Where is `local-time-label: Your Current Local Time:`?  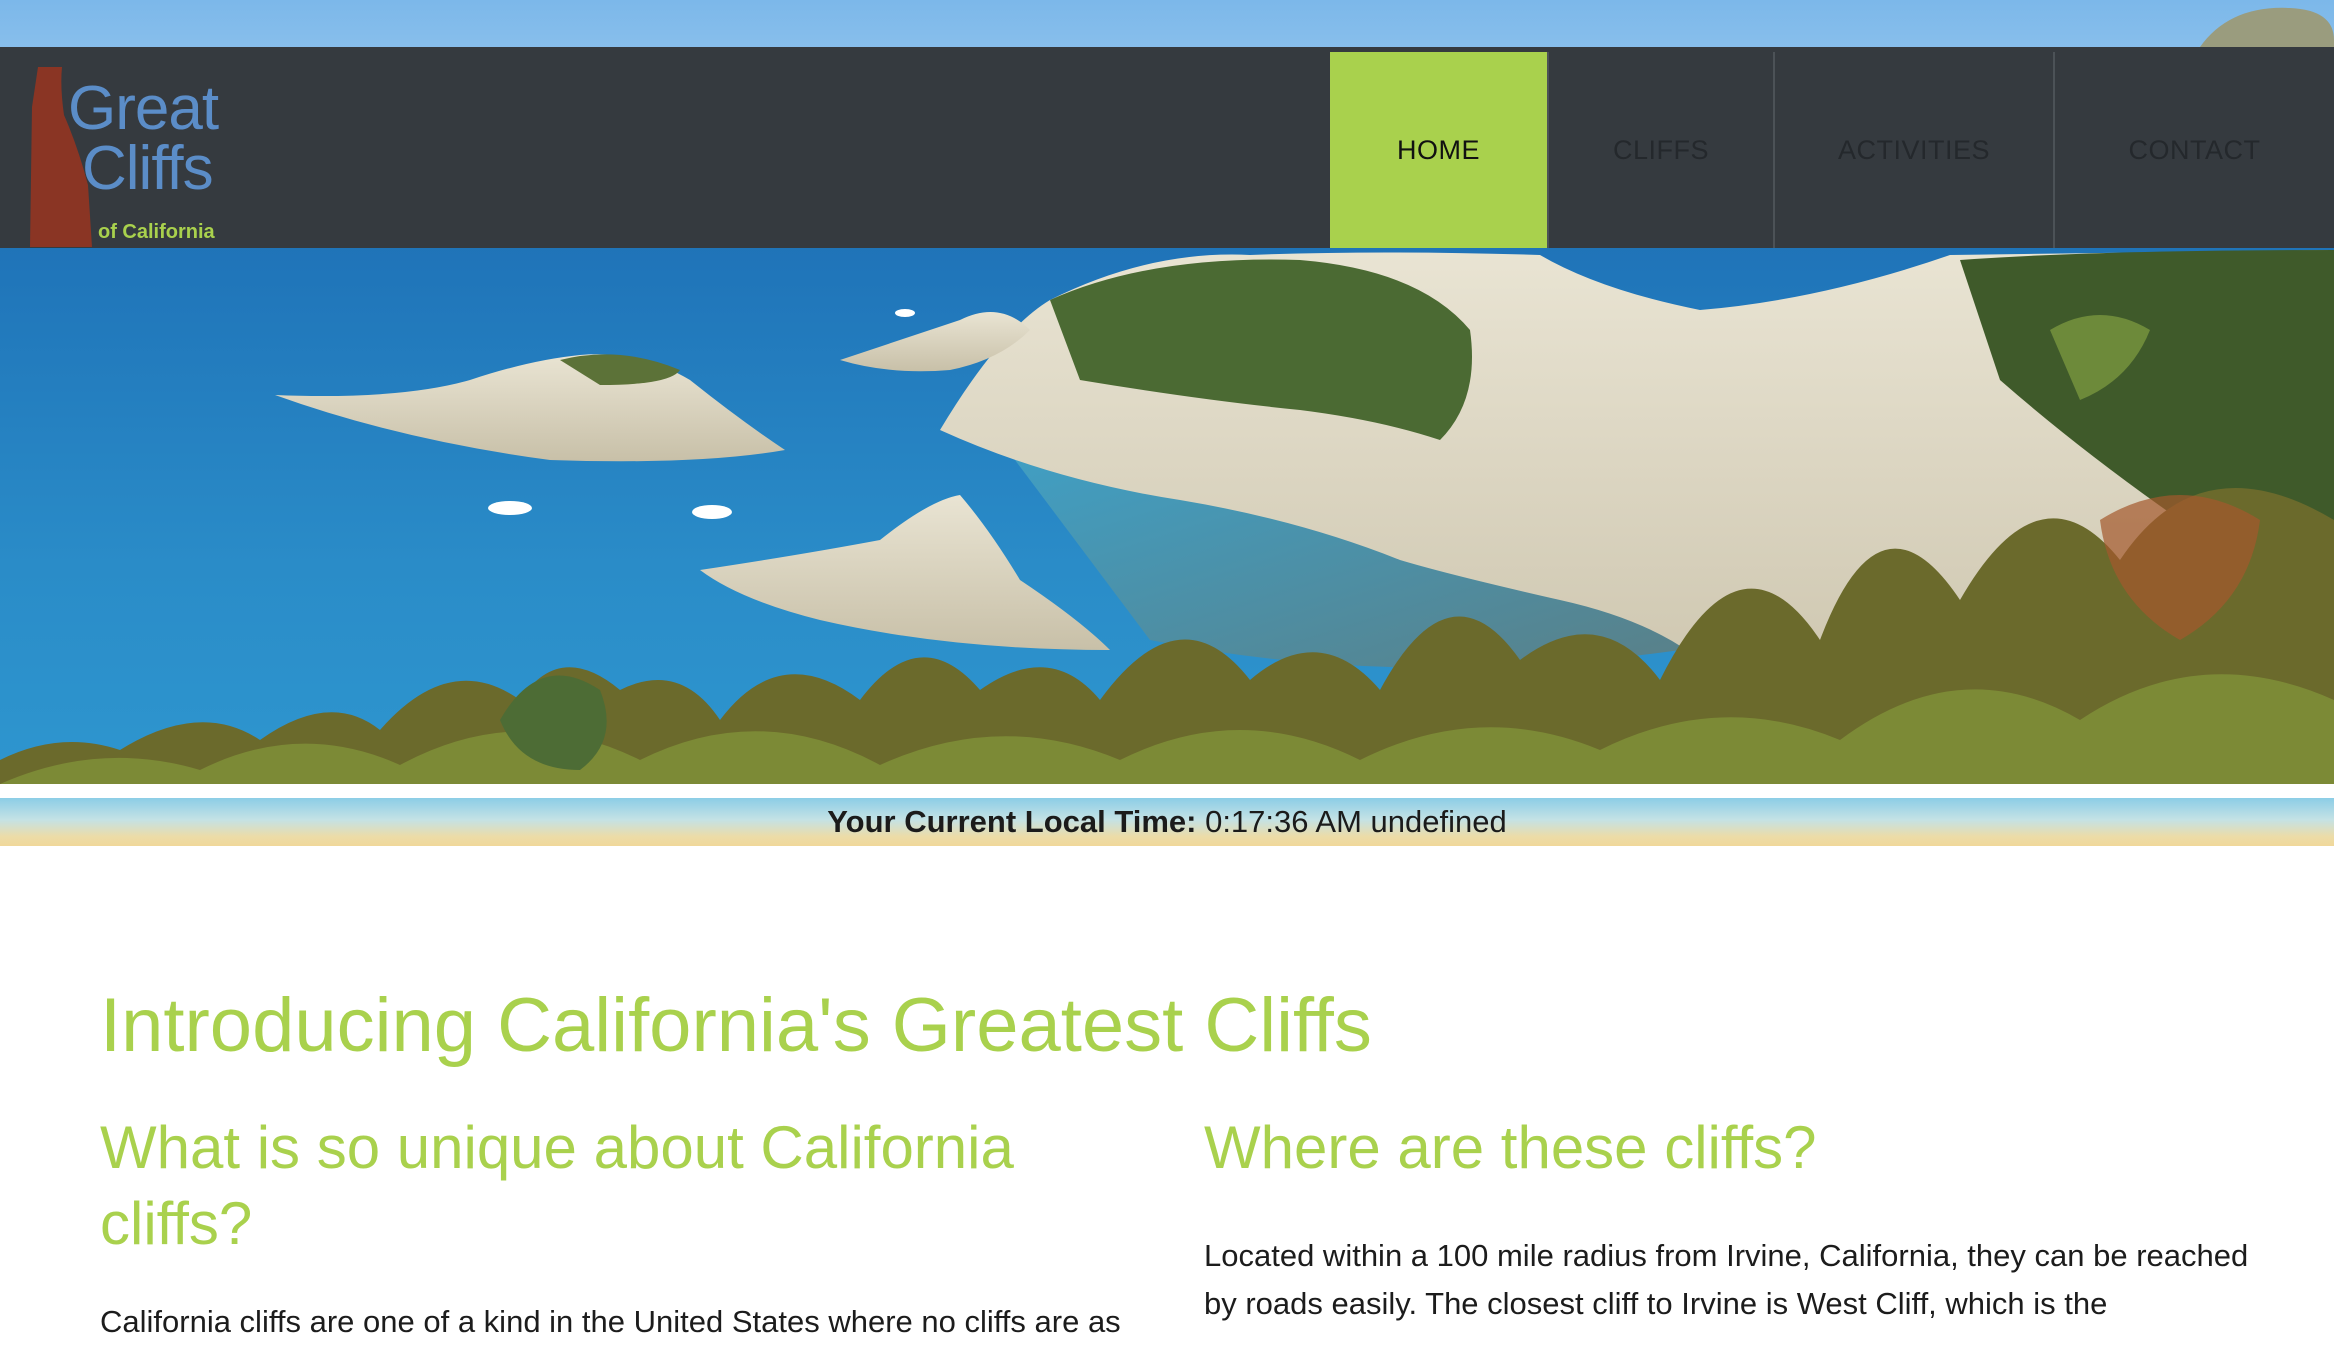 local-time-label: Your Current Local Time: is located at coordinates (1012, 821).